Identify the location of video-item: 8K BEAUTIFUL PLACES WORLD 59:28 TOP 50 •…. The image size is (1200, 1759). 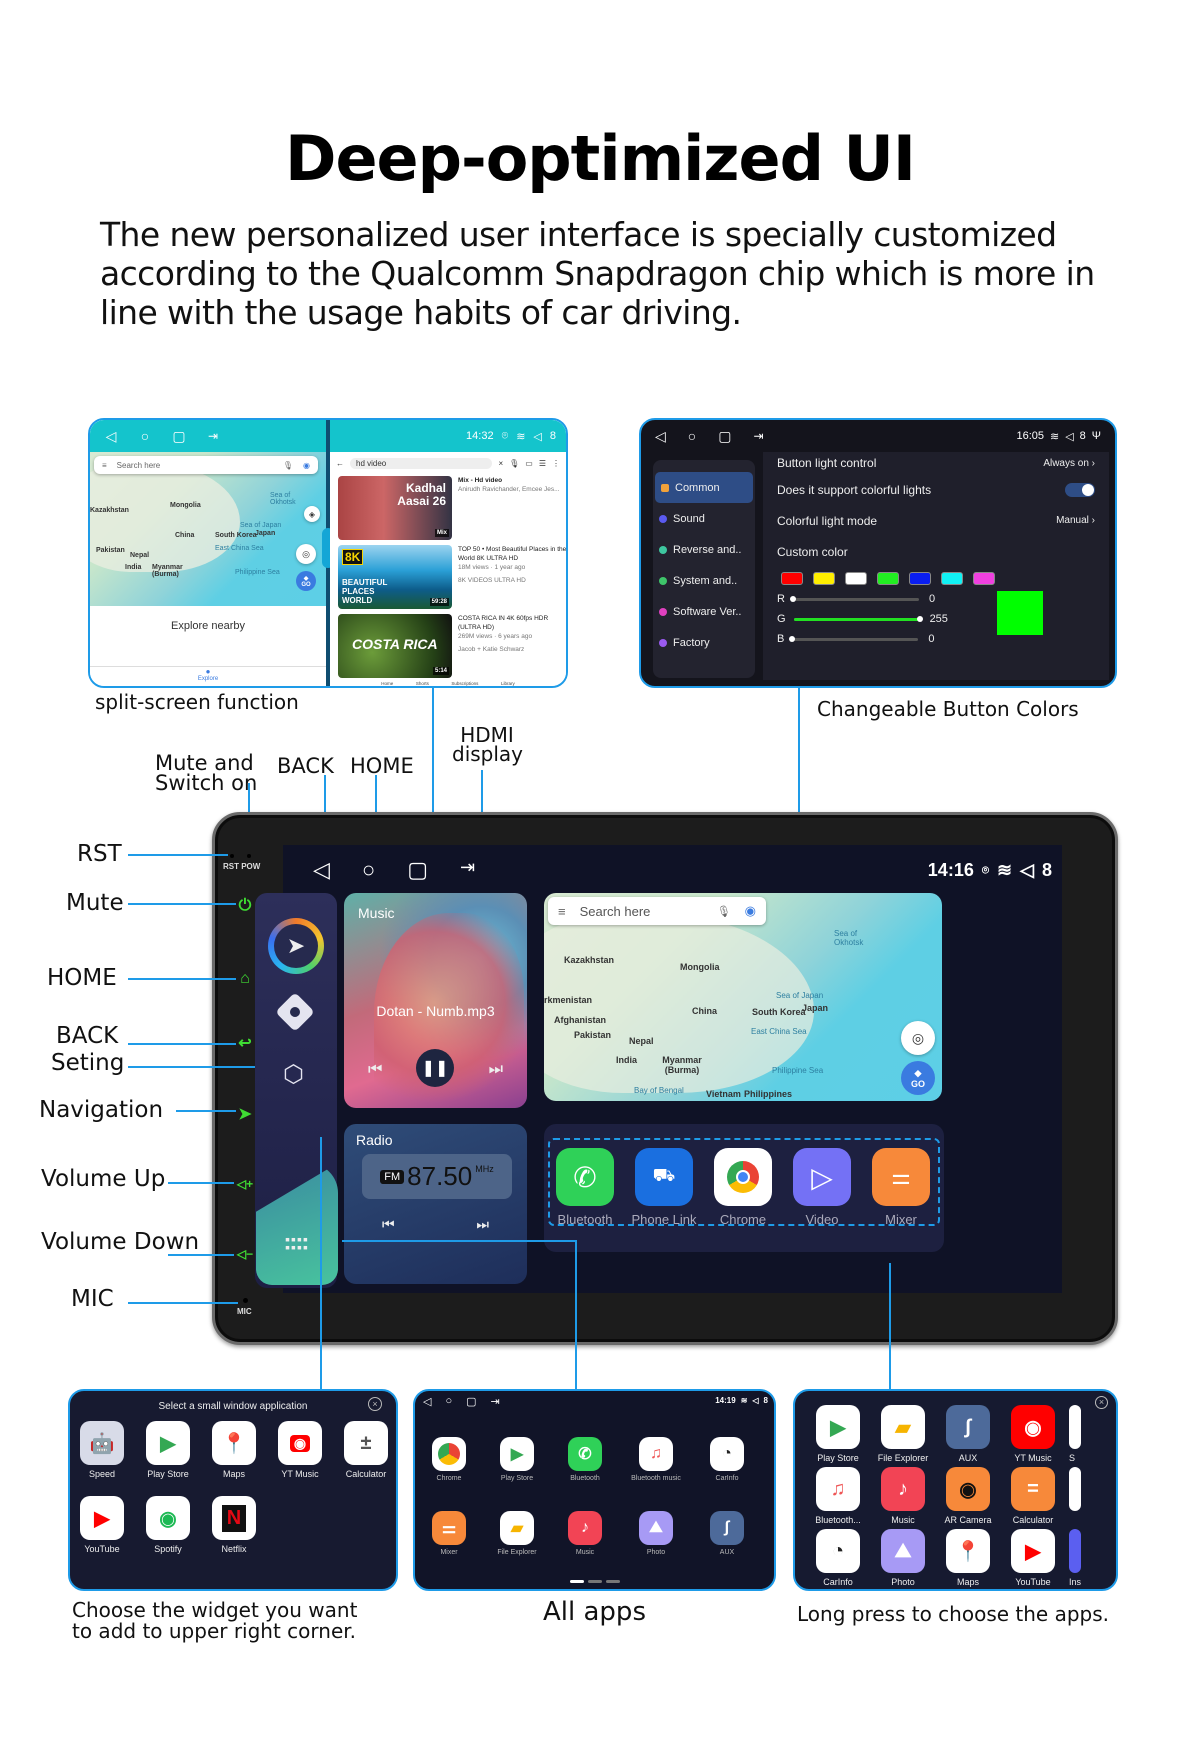
(452, 577).